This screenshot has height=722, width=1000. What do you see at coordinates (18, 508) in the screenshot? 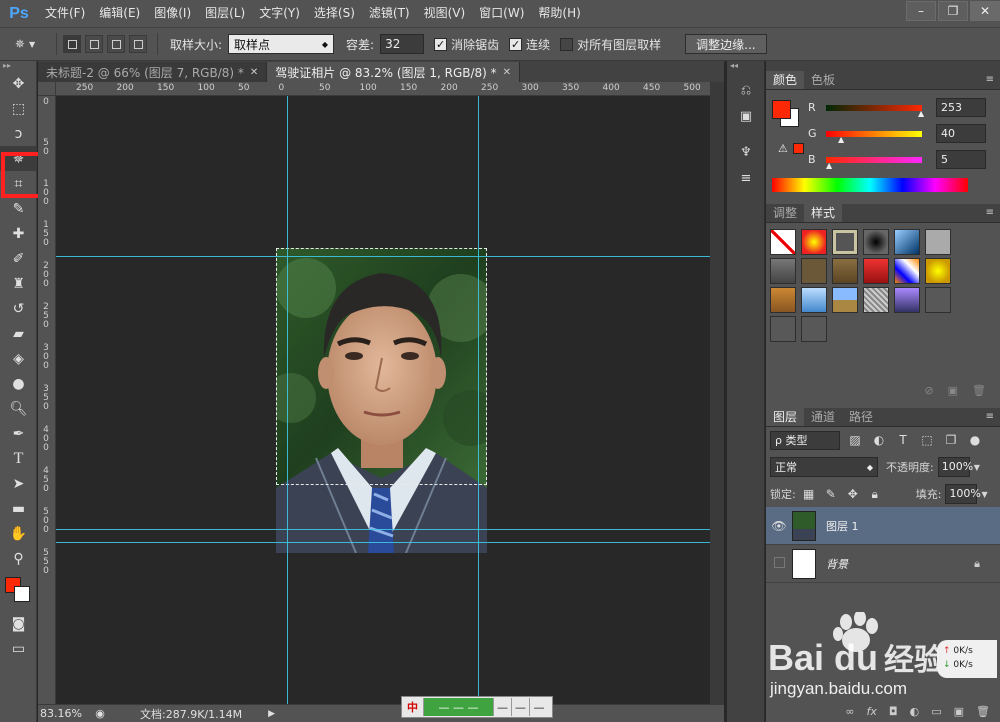
I see `rectangle-tool: ▬` at bounding box center [18, 508].